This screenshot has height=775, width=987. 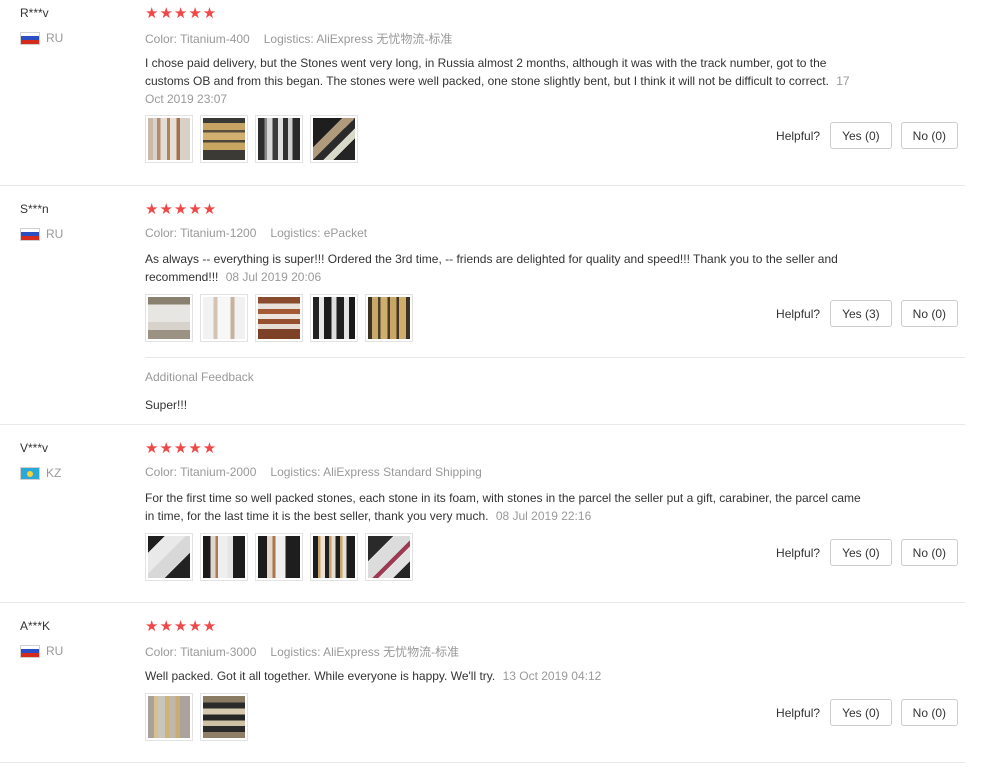 What do you see at coordinates (552, 676) in the screenshot?
I see `review-date: 13 Oct 2019 04:12` at bounding box center [552, 676].